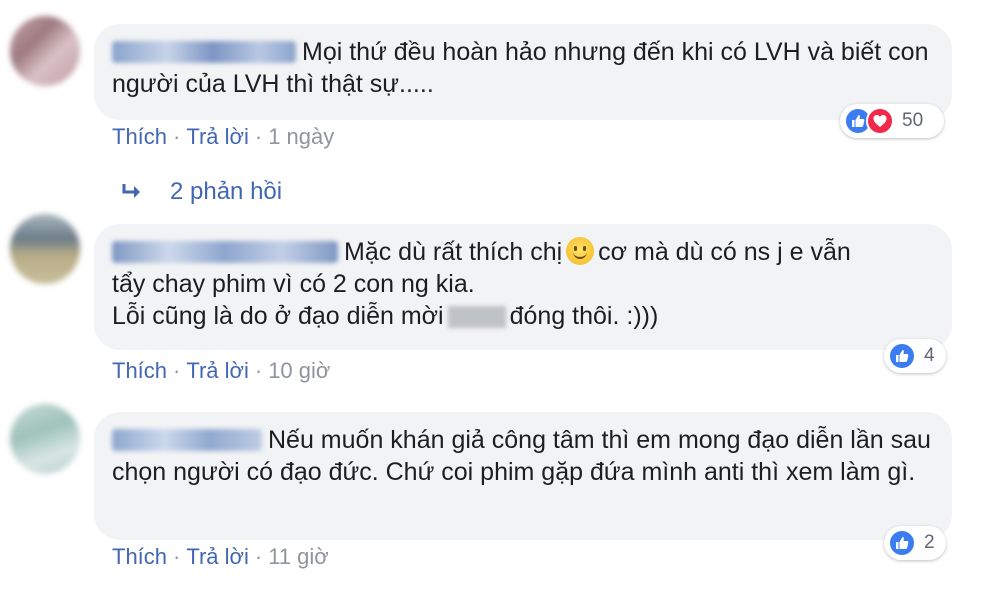 This screenshot has height=592, width=1008. I want to click on reaction-count: 2, so click(929, 542).